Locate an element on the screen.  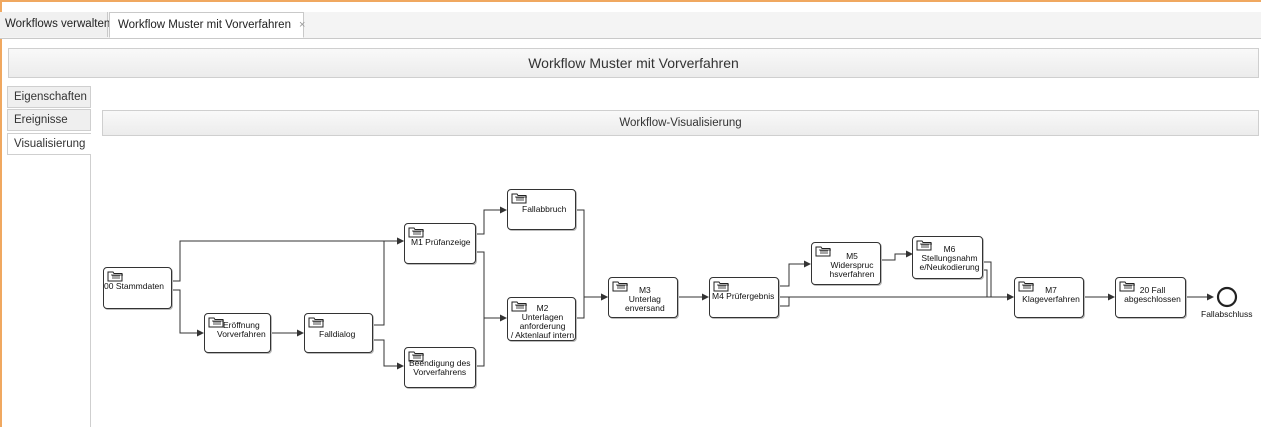
node-klage: M7 Klageverfahren is located at coordinates (1049, 297).